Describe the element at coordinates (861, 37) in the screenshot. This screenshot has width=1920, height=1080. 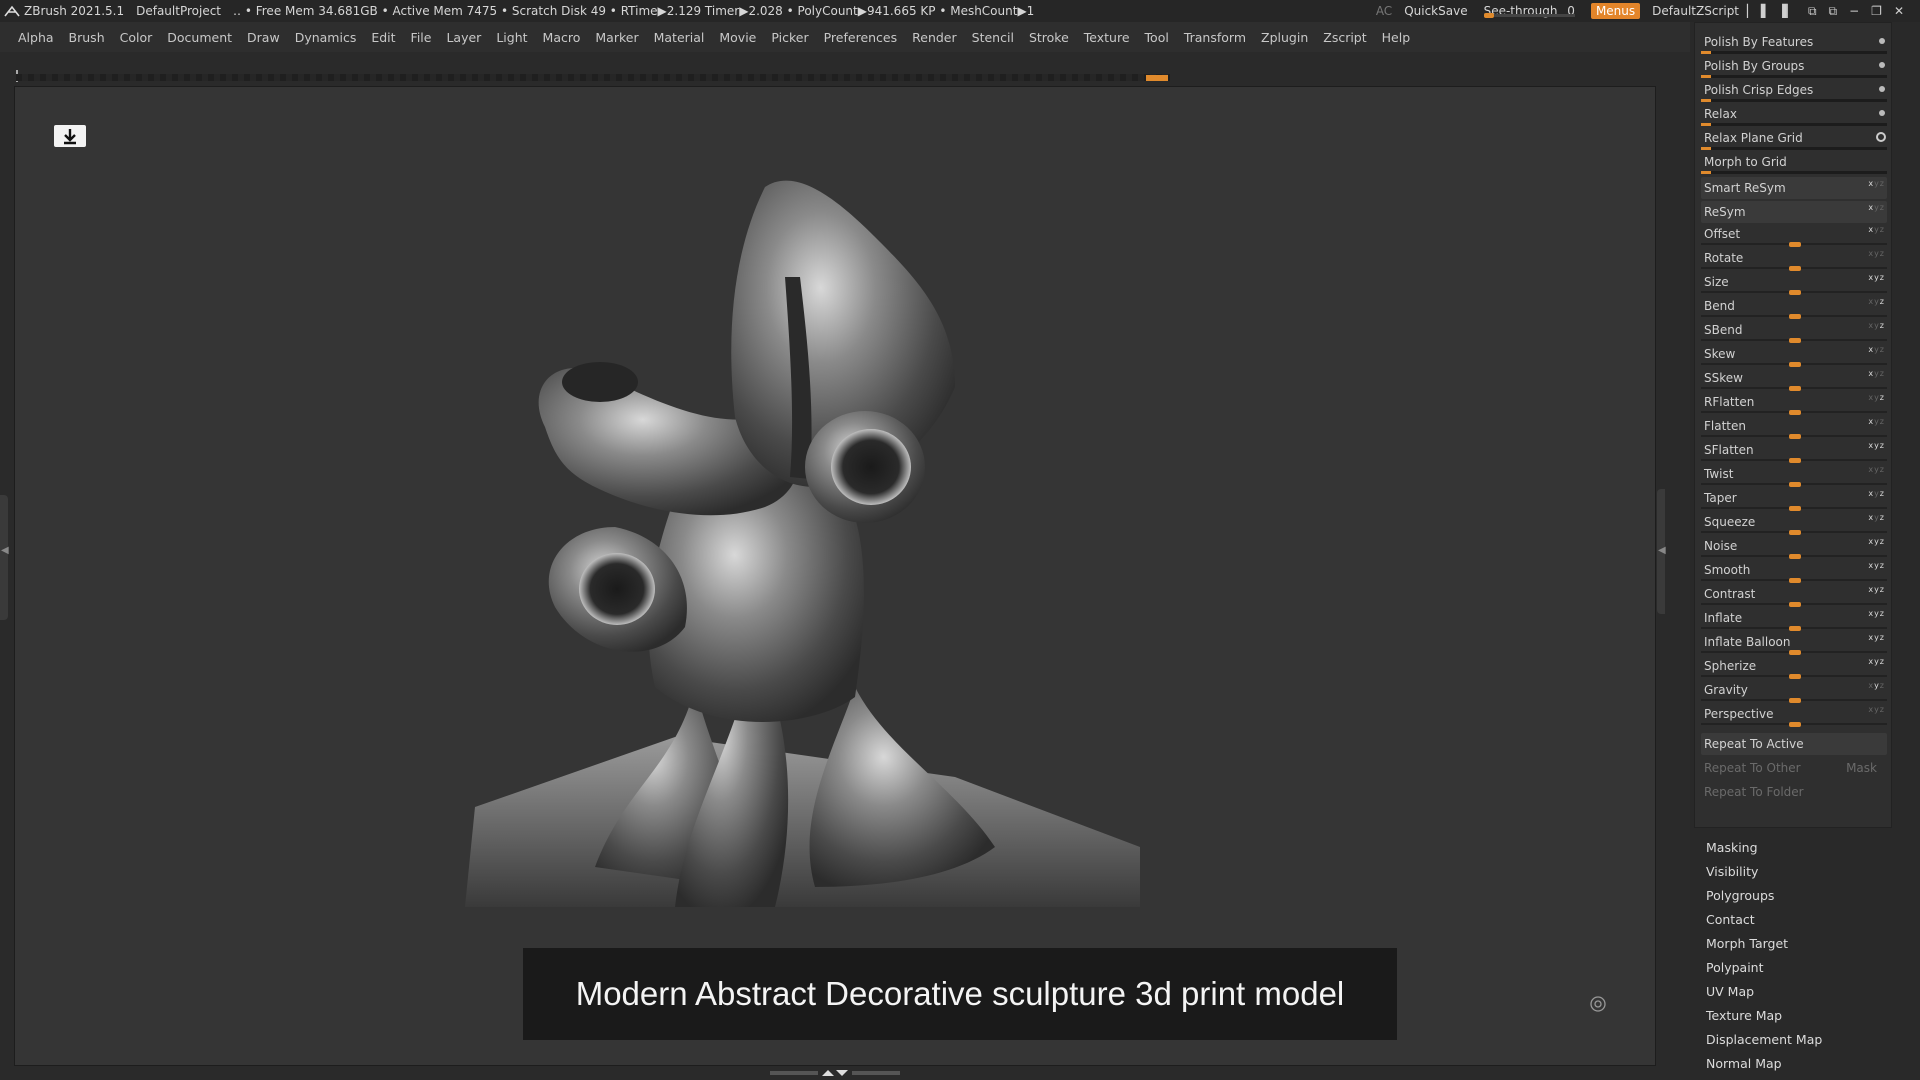
I see `menu-preferences: Preferences` at that location.